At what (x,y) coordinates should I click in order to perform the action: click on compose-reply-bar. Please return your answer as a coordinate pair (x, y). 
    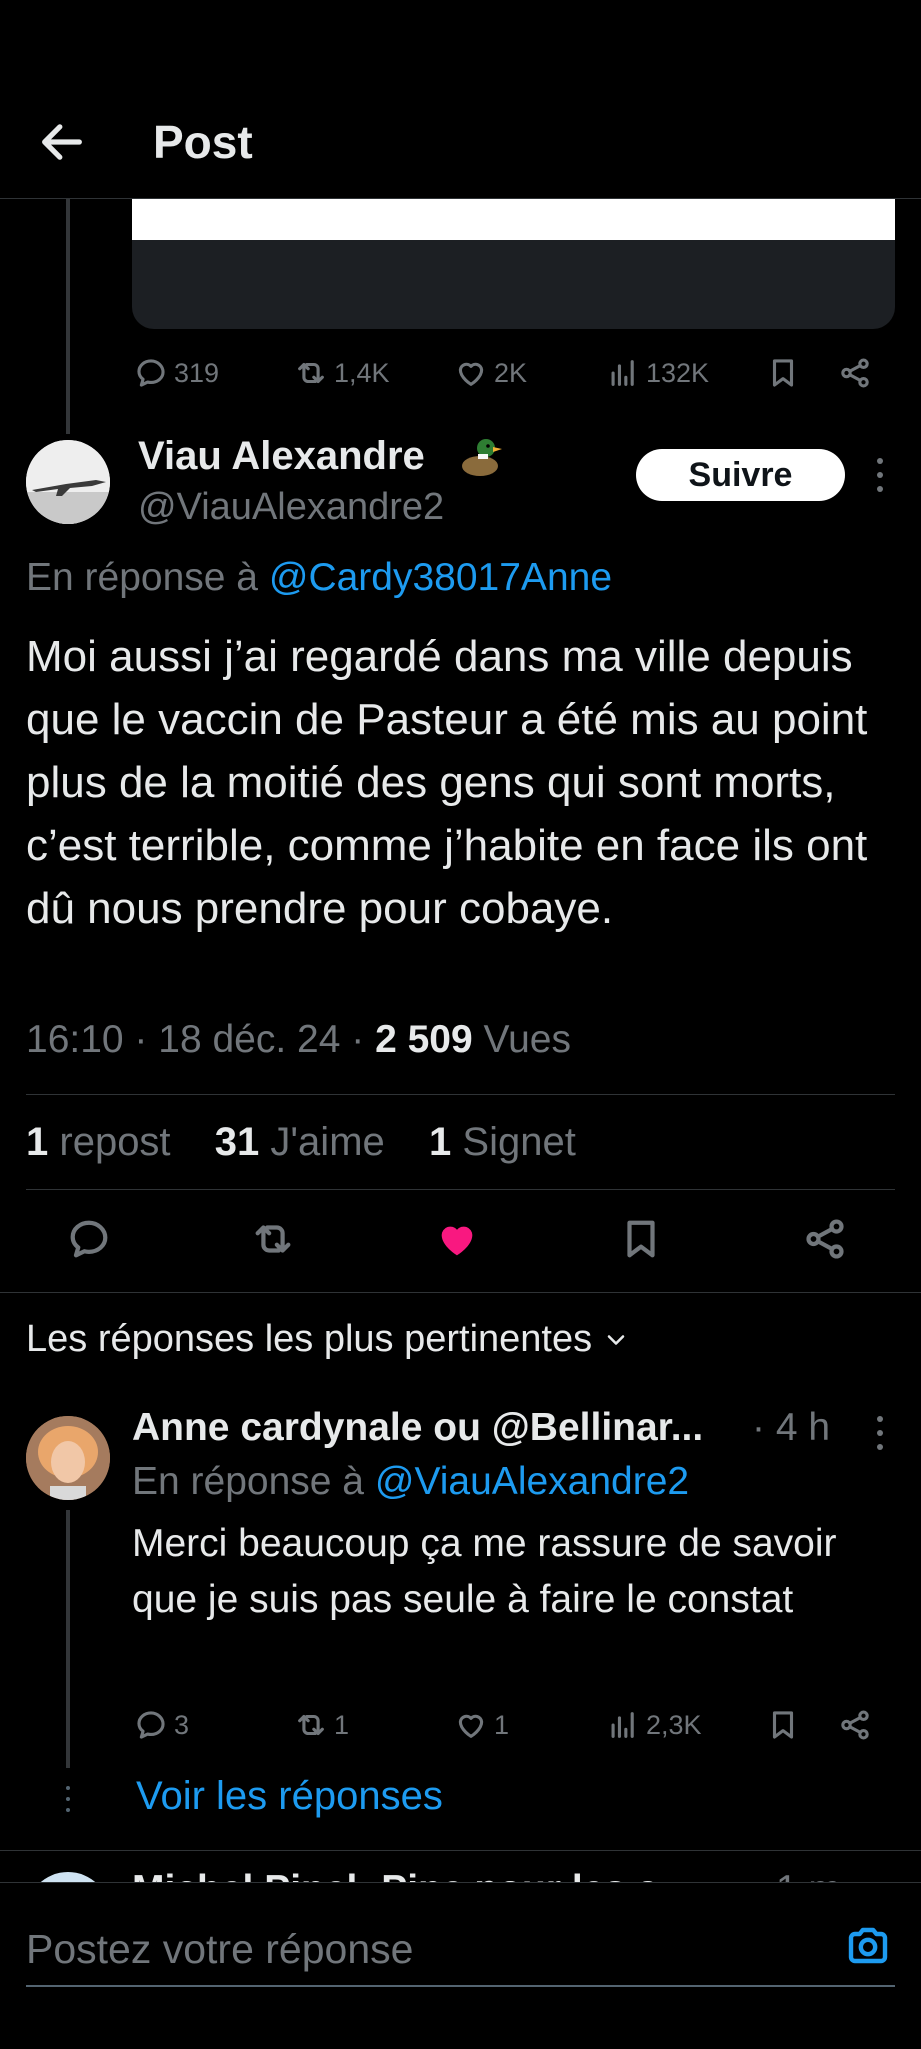
    Looking at the image, I should click on (460, 1965).